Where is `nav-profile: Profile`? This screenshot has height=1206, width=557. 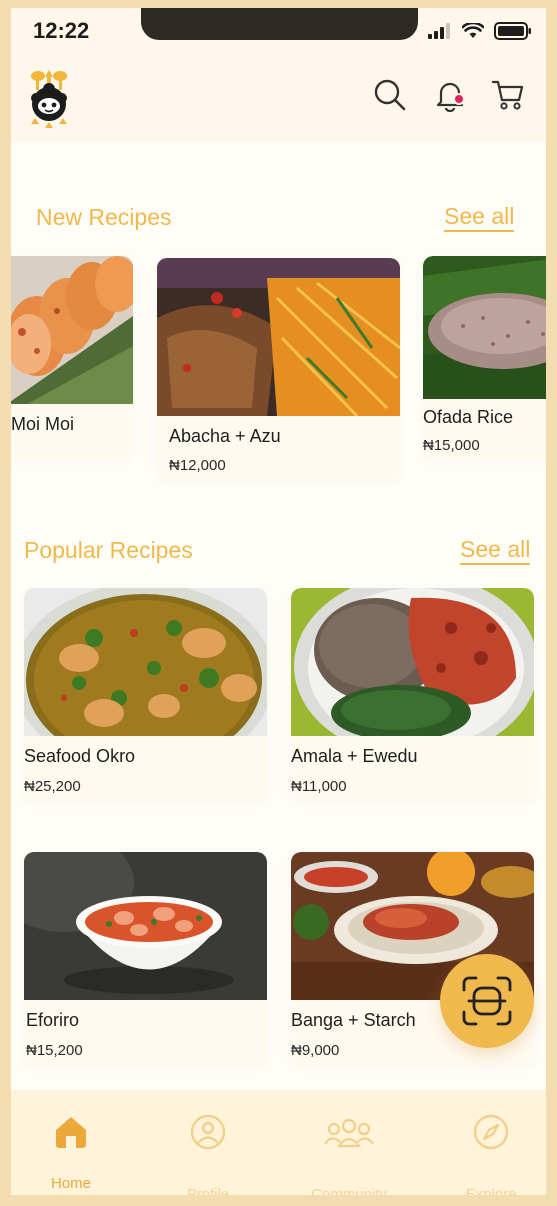
nav-profile: Profile is located at coordinates (208, 1142).